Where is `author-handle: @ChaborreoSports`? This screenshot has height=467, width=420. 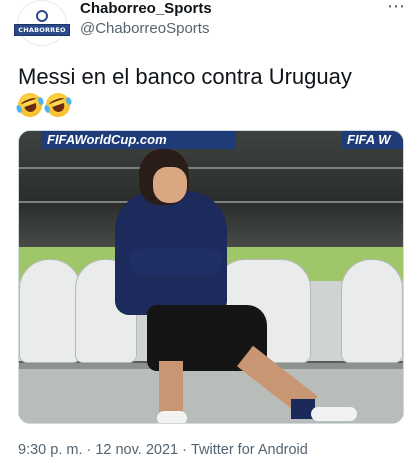 author-handle: @ChaborreoSports is located at coordinates (144, 28).